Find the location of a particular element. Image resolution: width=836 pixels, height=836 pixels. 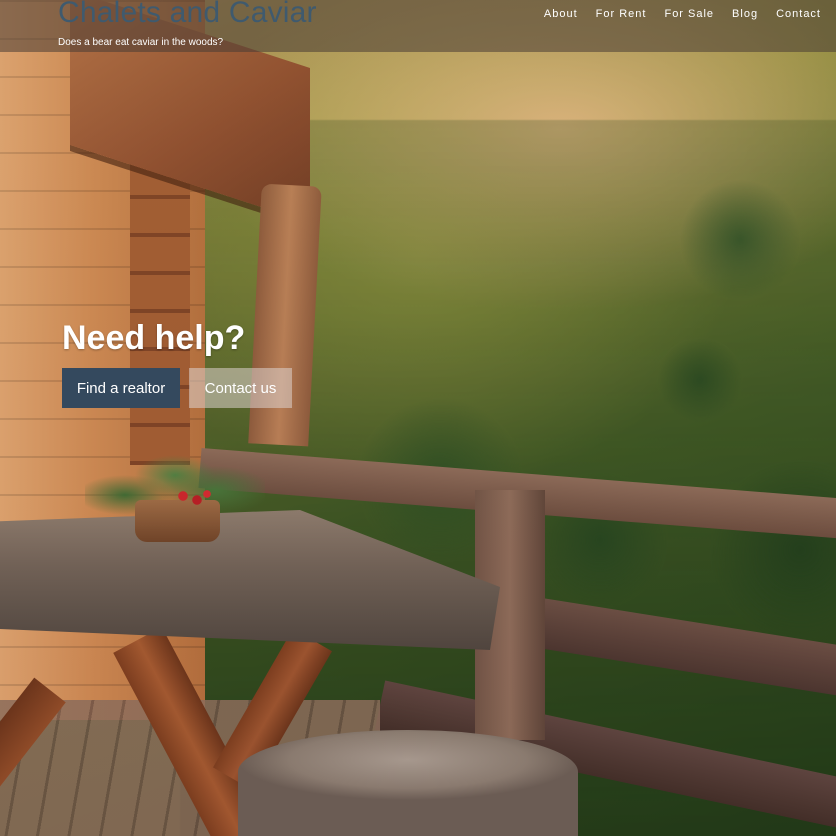

site-tagline: Does a bear eat caviar in the woods? is located at coordinates (141, 42).